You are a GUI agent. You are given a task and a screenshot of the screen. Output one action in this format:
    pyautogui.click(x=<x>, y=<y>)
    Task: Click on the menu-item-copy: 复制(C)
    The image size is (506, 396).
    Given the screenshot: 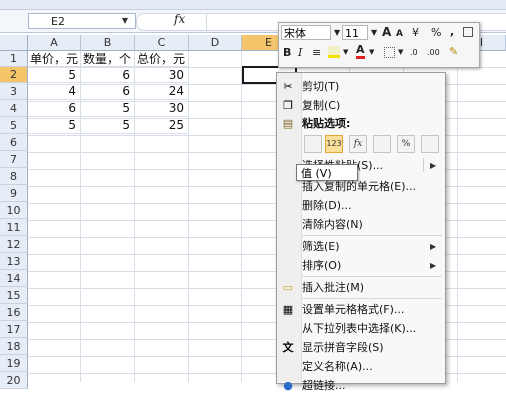 What is the action you would take?
    pyautogui.click(x=321, y=106)
    